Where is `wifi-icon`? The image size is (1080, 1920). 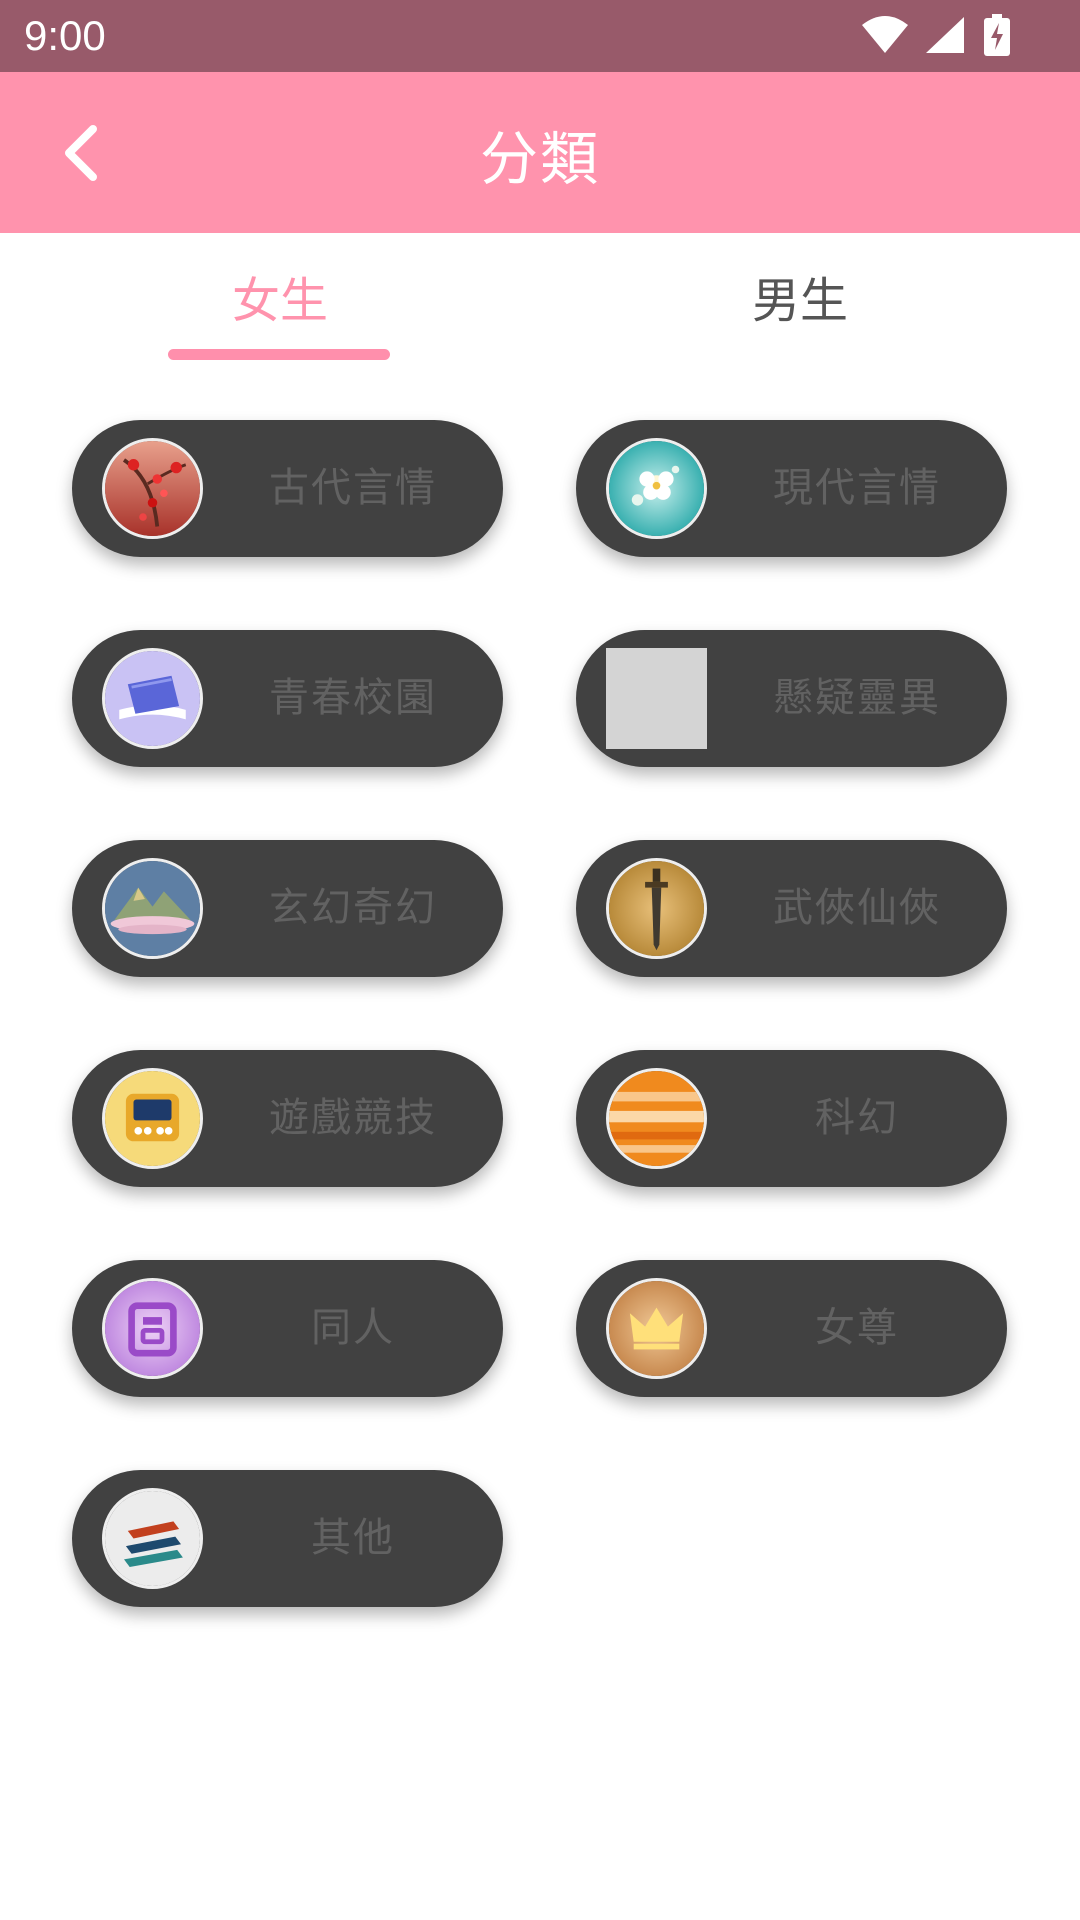
wifi-icon is located at coordinates (885, 34).